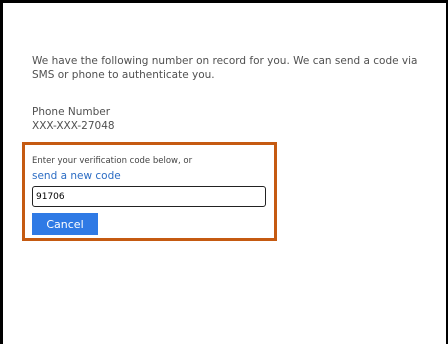  Describe the element at coordinates (73, 126) in the screenshot. I see `phone-number-value: XXX-XXX-27048` at that location.